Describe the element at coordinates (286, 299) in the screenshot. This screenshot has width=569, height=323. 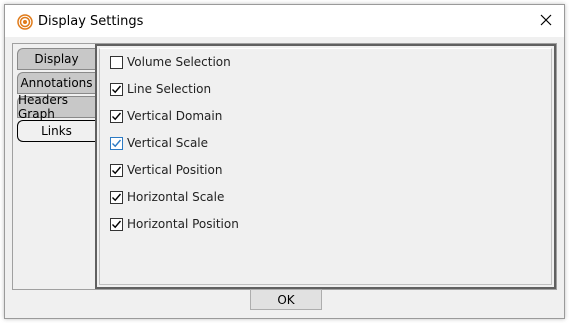
I see `ok-button: OK` at that location.